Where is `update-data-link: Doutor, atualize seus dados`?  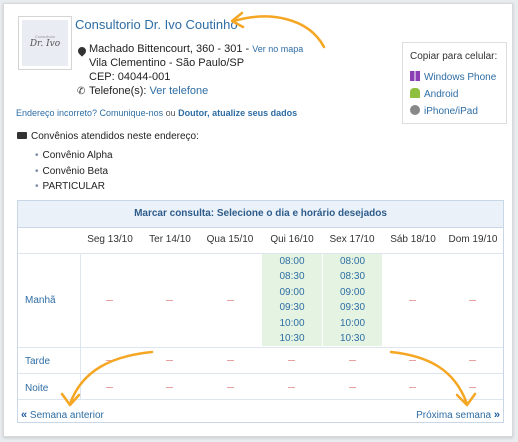
update-data-link: Doutor, atualize seus dados is located at coordinates (237, 113).